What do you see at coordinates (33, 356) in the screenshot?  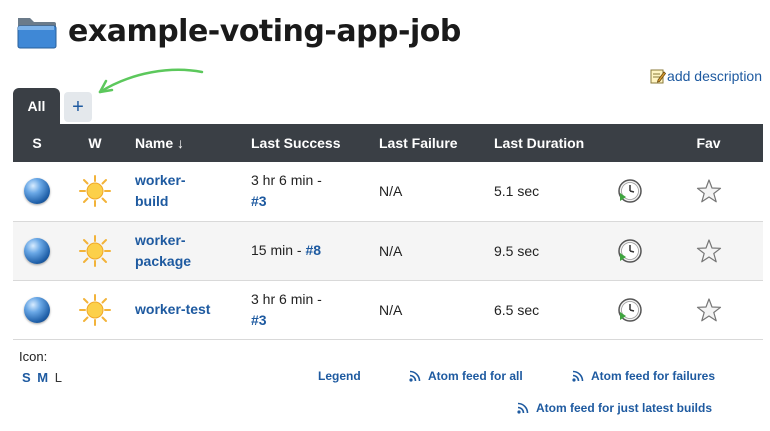 I see `icon-size-label: Icon:` at bounding box center [33, 356].